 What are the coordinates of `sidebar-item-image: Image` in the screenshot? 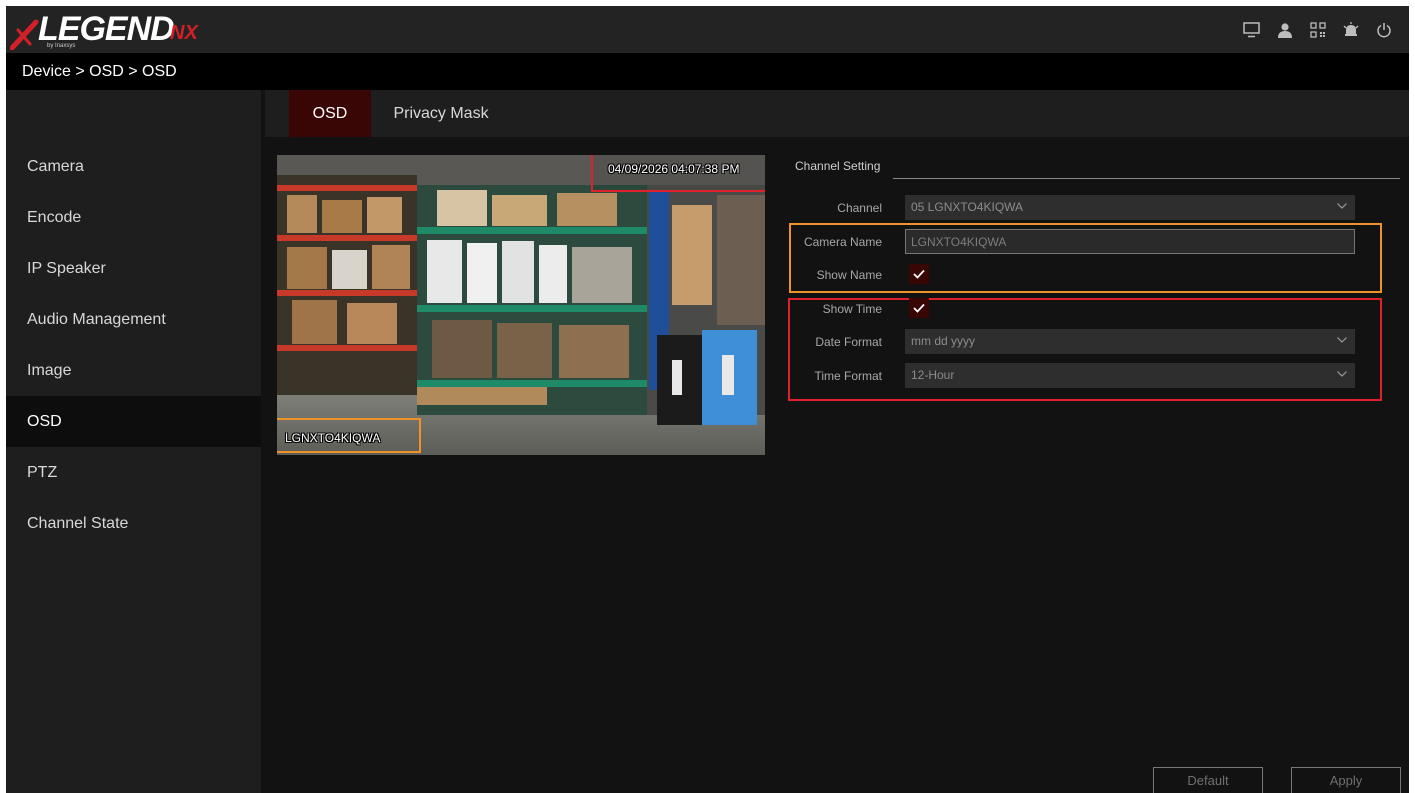 It's located at (133, 370).